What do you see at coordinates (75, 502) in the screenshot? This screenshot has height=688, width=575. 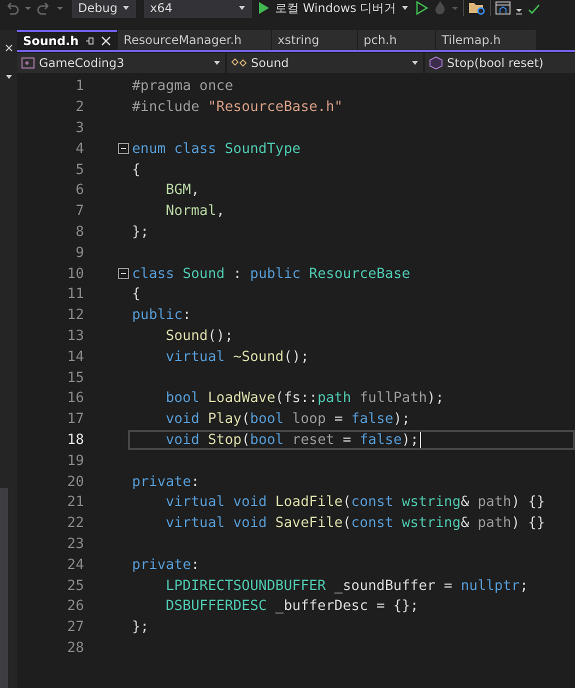 I see `line-number: 21` at bounding box center [75, 502].